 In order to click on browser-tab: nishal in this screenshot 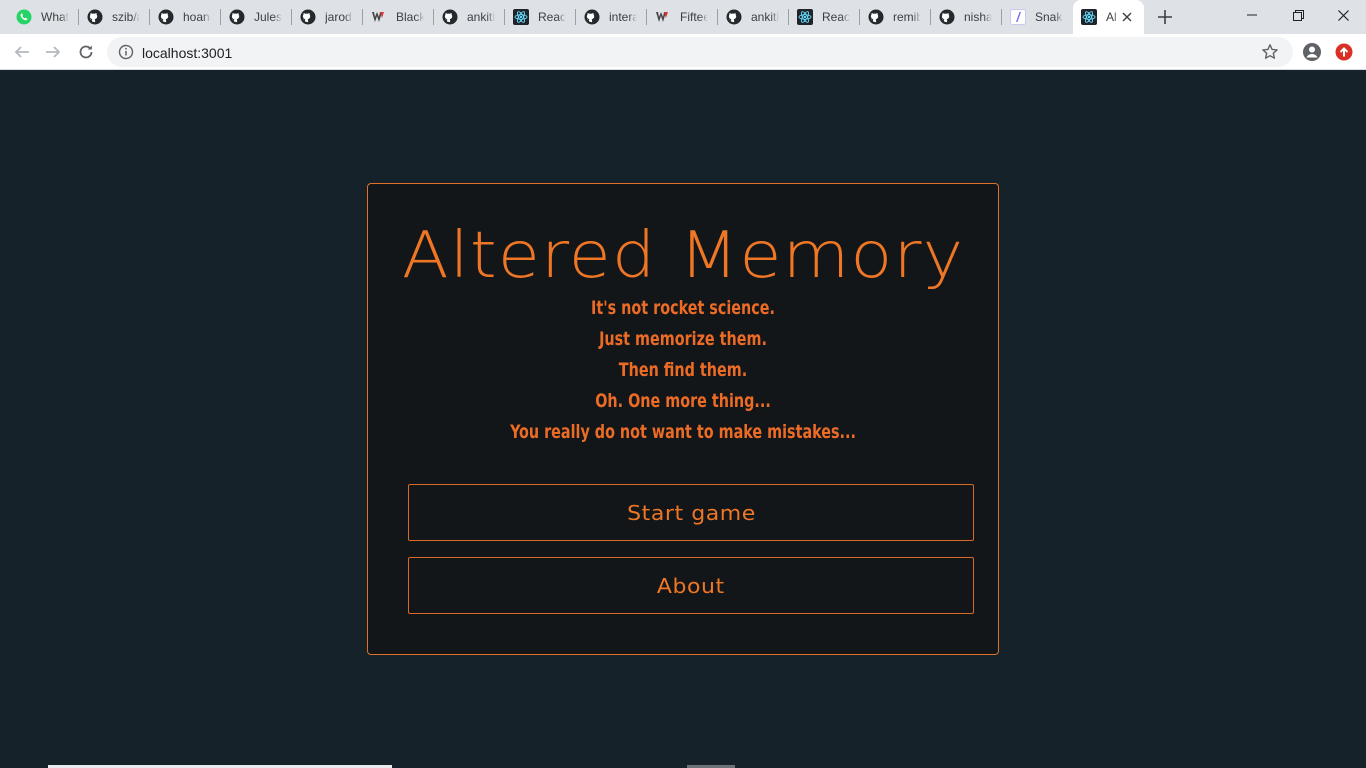, I will do `click(966, 17)`.